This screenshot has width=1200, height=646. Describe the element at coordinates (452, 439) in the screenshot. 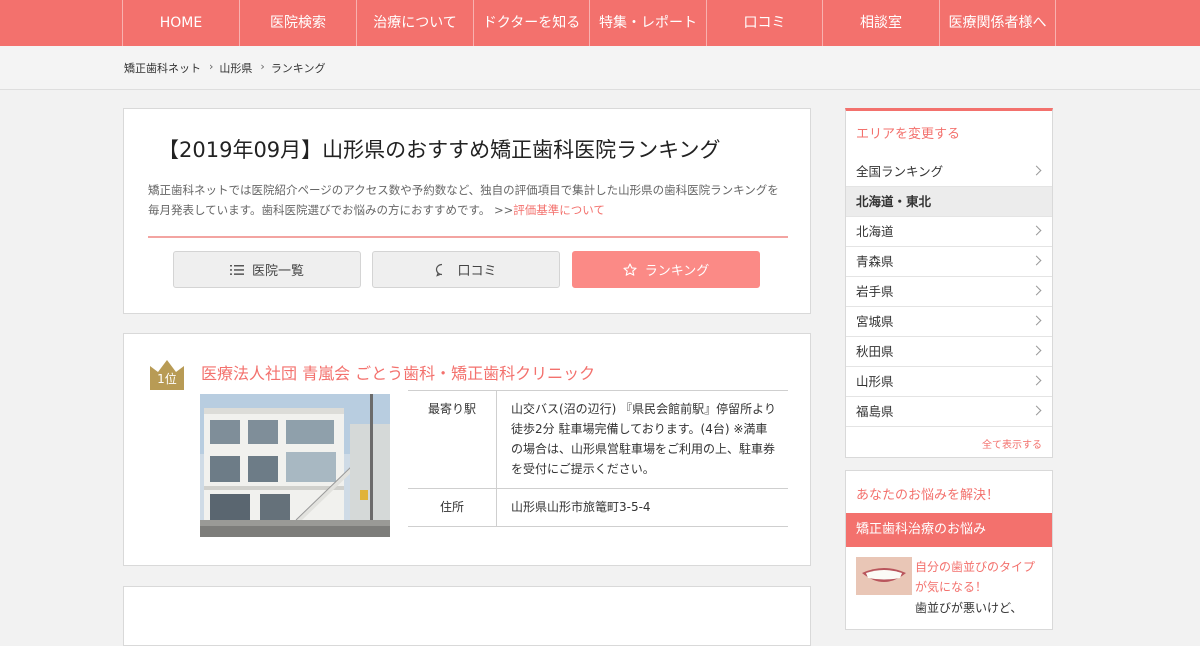

I see `station-label: 最寄り駅` at that location.